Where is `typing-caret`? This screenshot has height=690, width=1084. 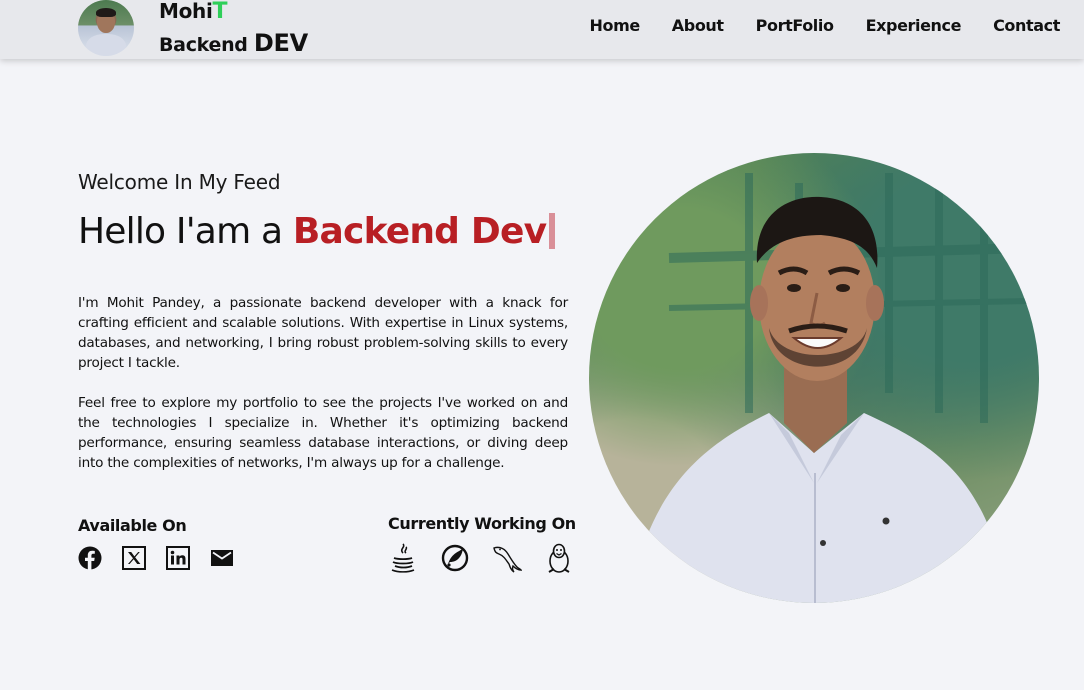
typing-caret is located at coordinates (552, 231).